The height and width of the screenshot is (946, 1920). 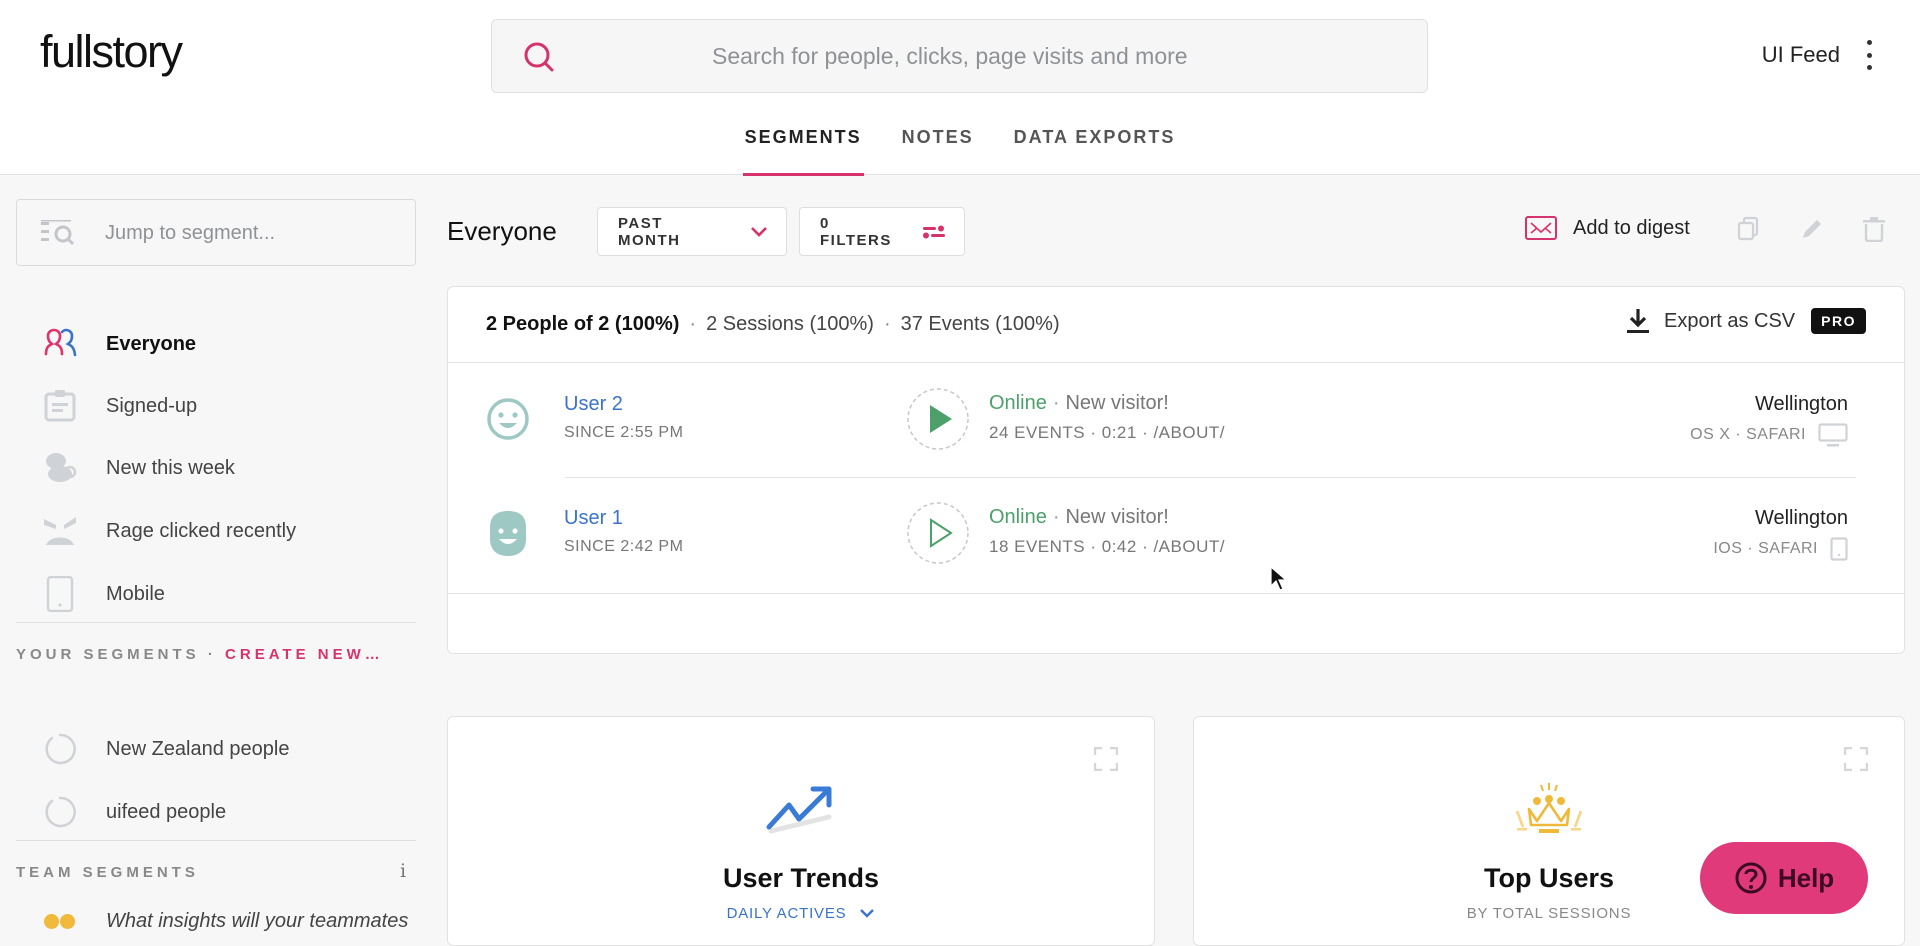 I want to click on user-name-link: User 2, so click(x=593, y=404).